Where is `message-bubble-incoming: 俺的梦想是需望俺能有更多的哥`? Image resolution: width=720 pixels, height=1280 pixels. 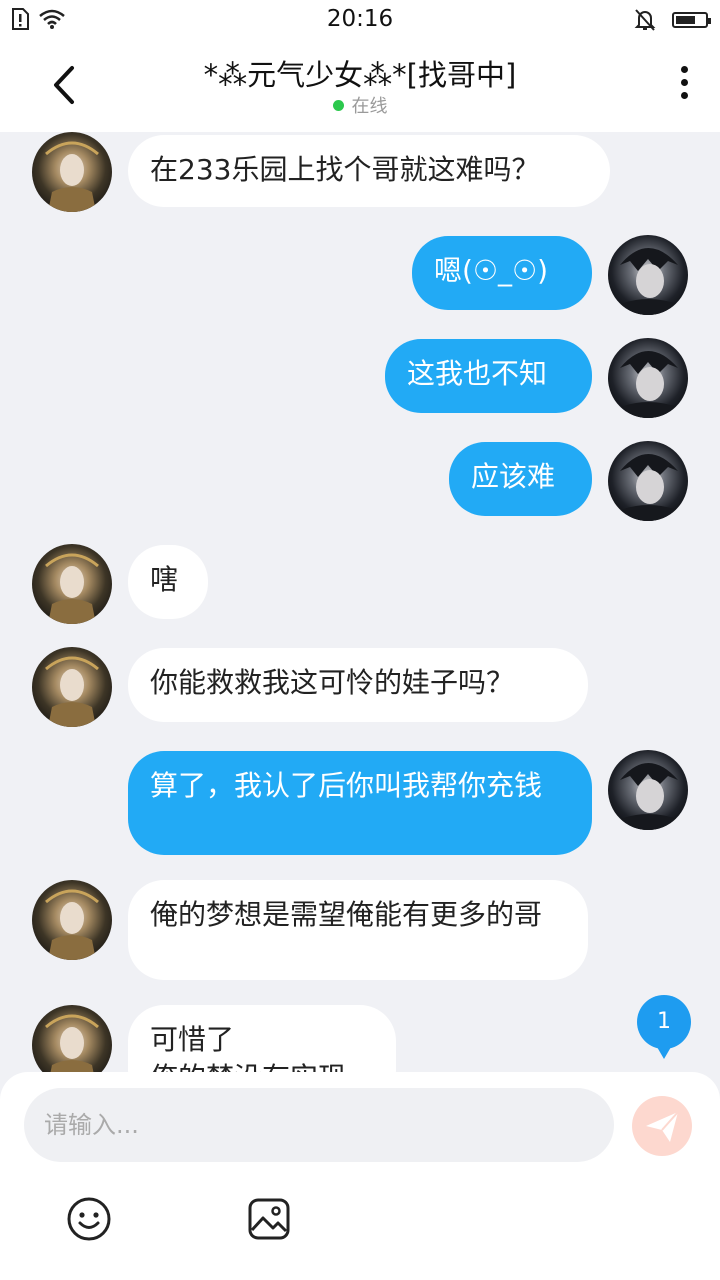
message-bubble-incoming: 俺的梦想是需望俺能有更多的哥 is located at coordinates (358, 930).